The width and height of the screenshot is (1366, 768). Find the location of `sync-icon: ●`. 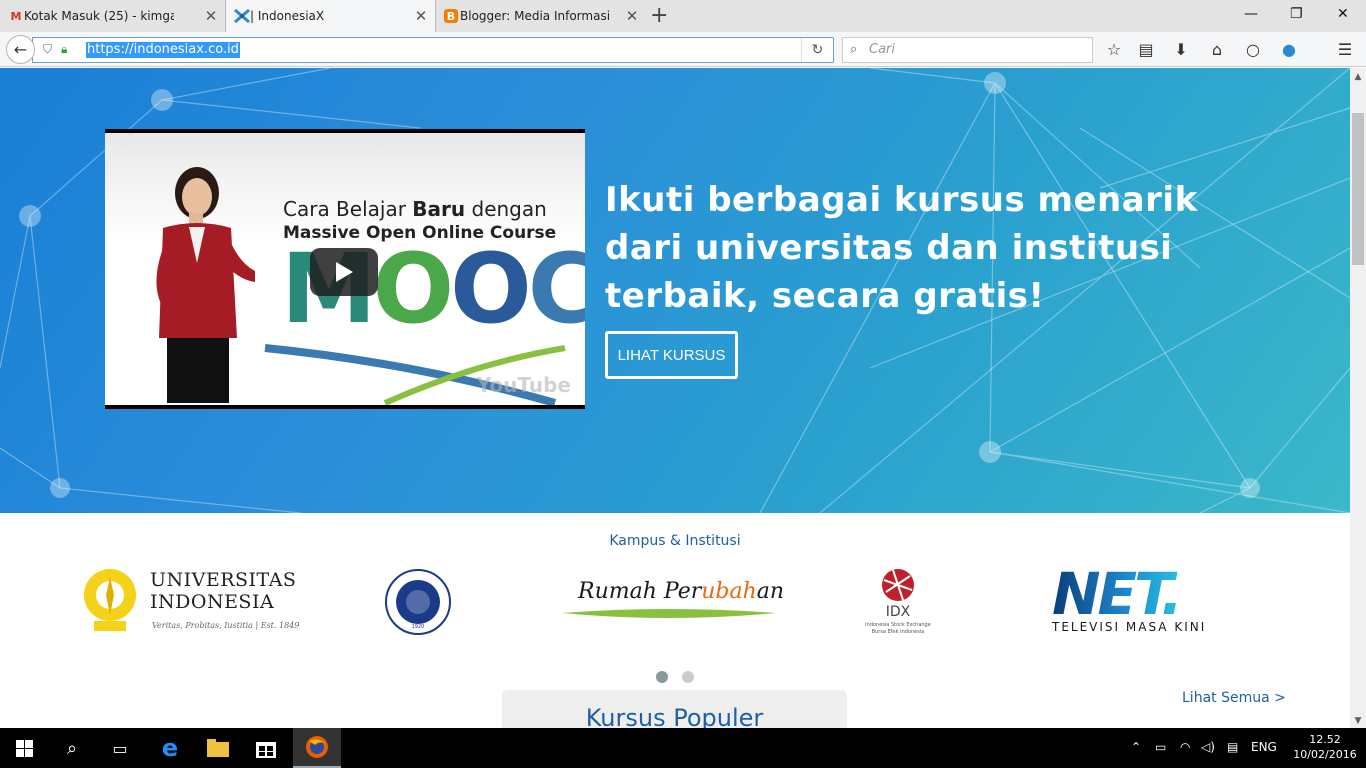

sync-icon: ● is located at coordinates (1289, 49).